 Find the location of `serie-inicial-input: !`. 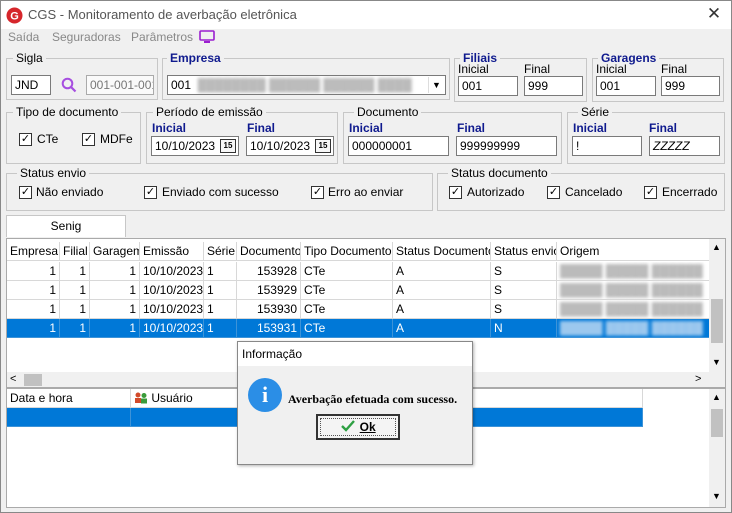

serie-inicial-input: ! is located at coordinates (607, 146).